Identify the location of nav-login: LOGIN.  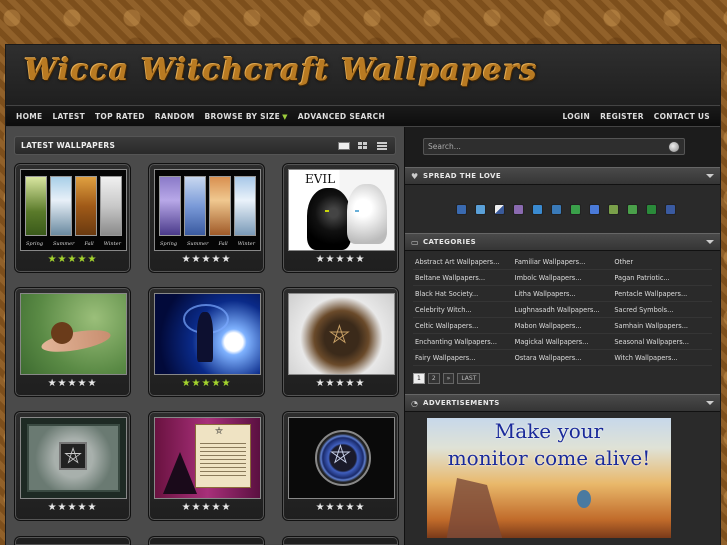
(576, 116).